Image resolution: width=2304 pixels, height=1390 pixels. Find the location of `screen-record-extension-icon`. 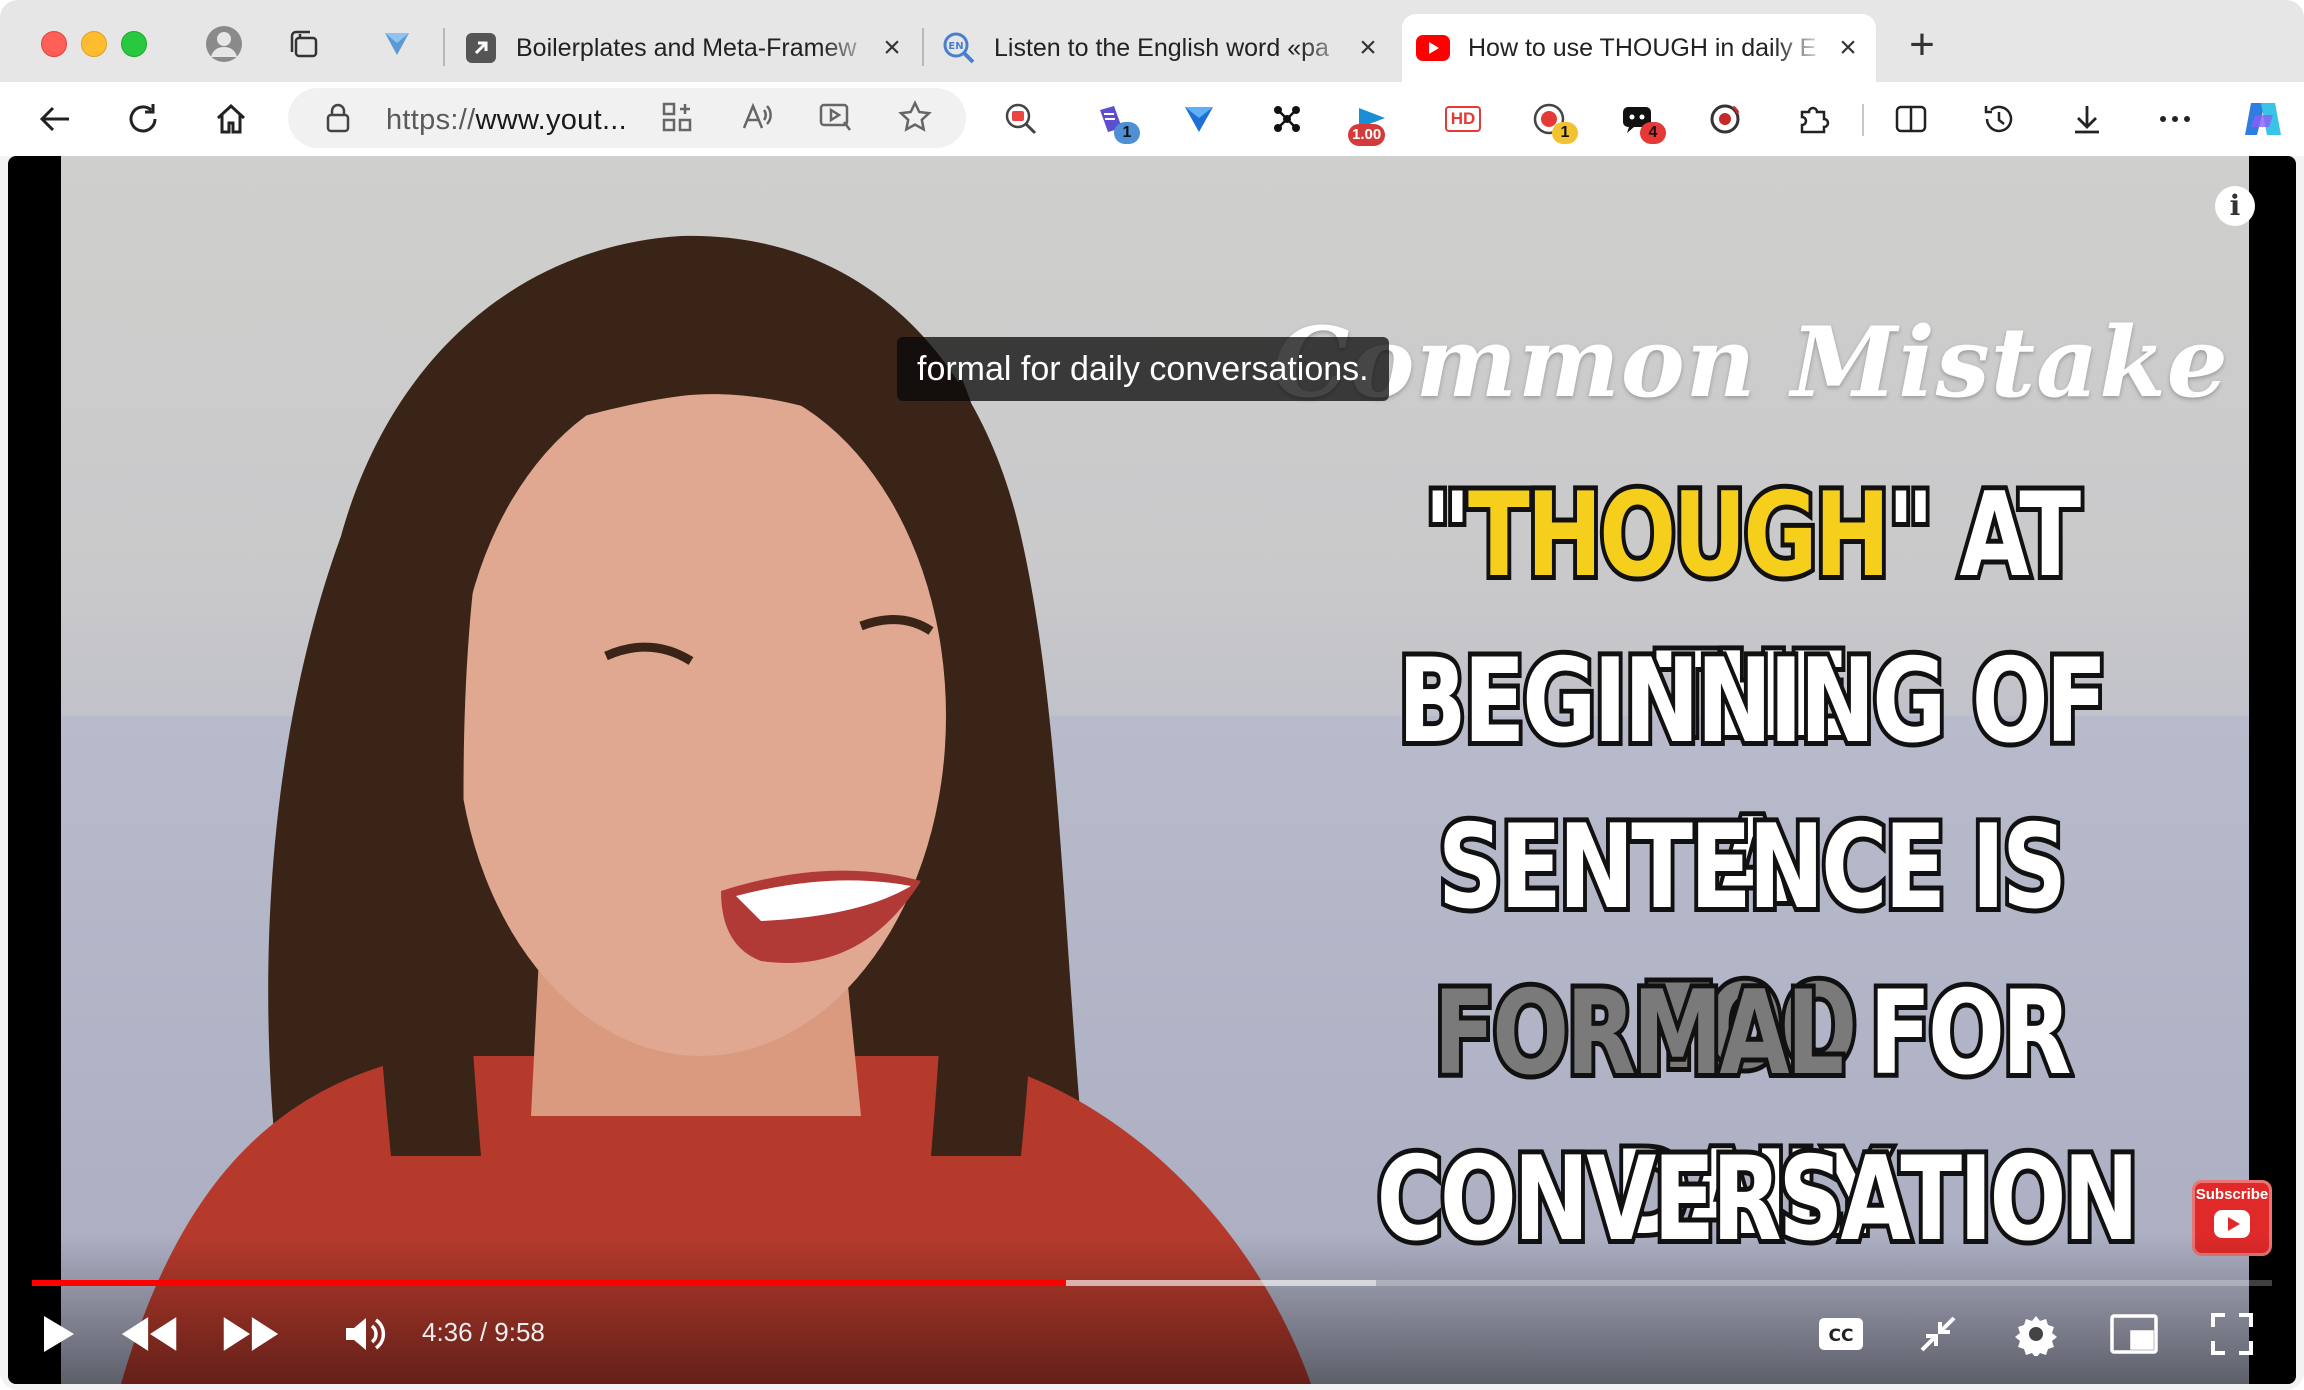

screen-record-extension-icon is located at coordinates (1725, 119).